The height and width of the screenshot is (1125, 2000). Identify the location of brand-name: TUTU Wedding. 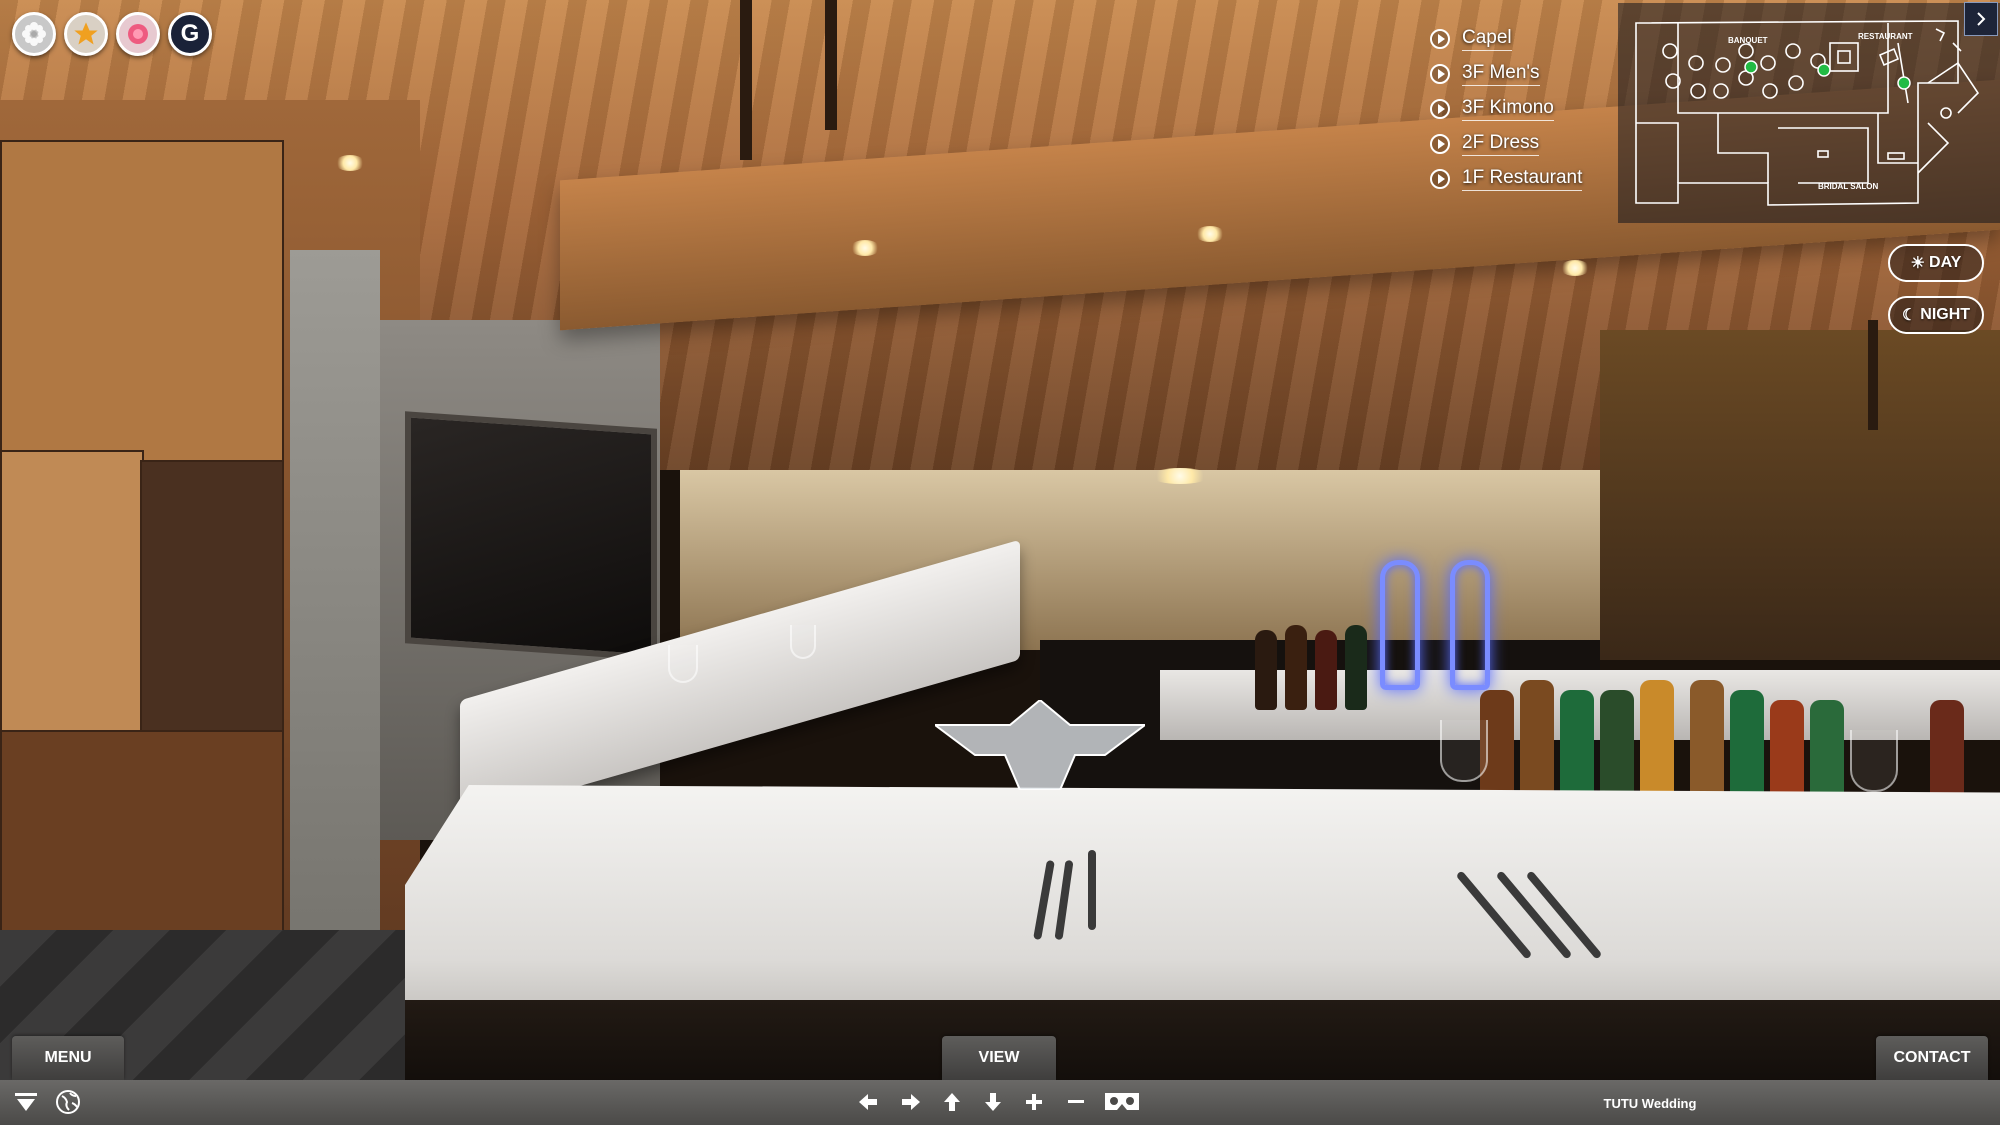
(1650, 1103).